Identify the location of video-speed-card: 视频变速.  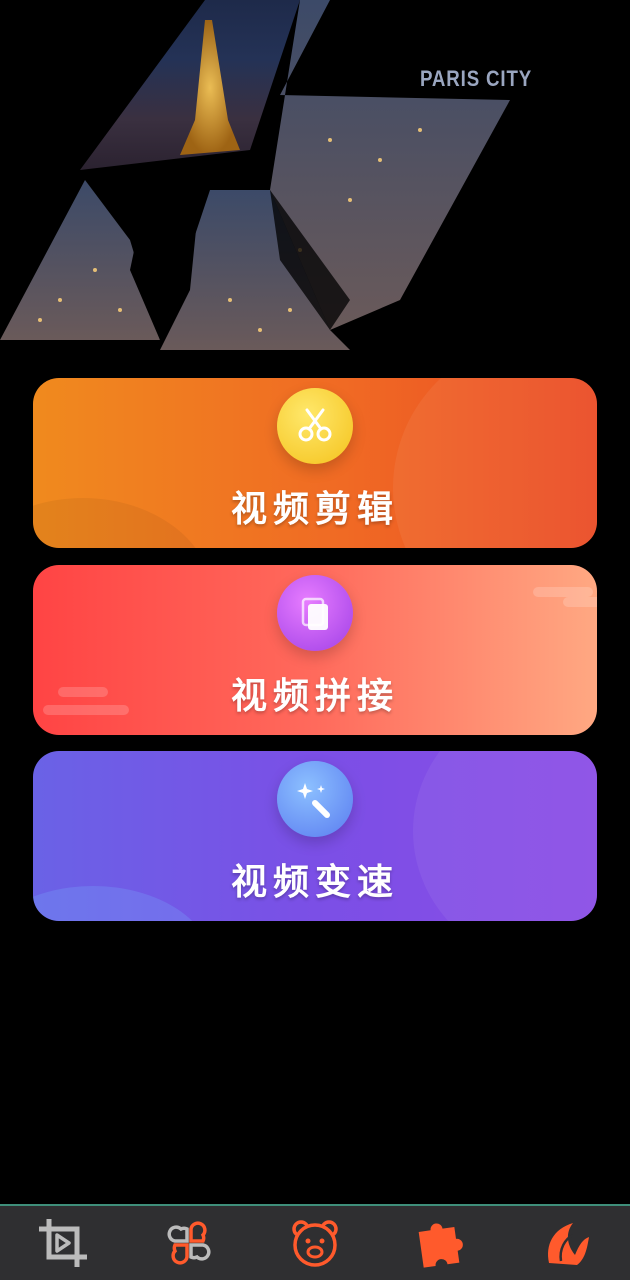
(315, 836).